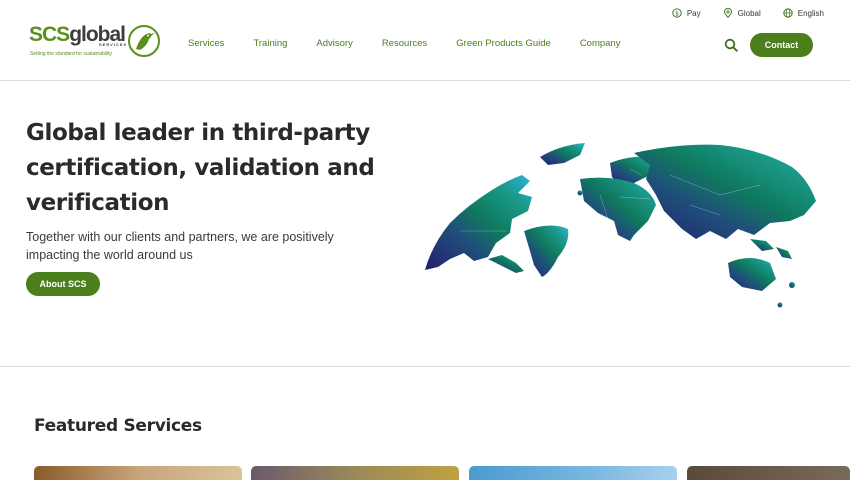 The width and height of the screenshot is (850, 480). Describe the element at coordinates (71, 54) in the screenshot. I see `logo-tagline: Setting the standard for sustainability` at that location.